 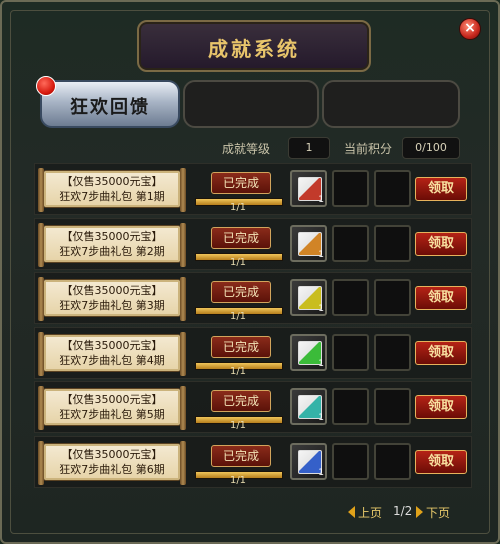 What do you see at coordinates (246, 149) in the screenshot?
I see `level-label: 成就等级` at bounding box center [246, 149].